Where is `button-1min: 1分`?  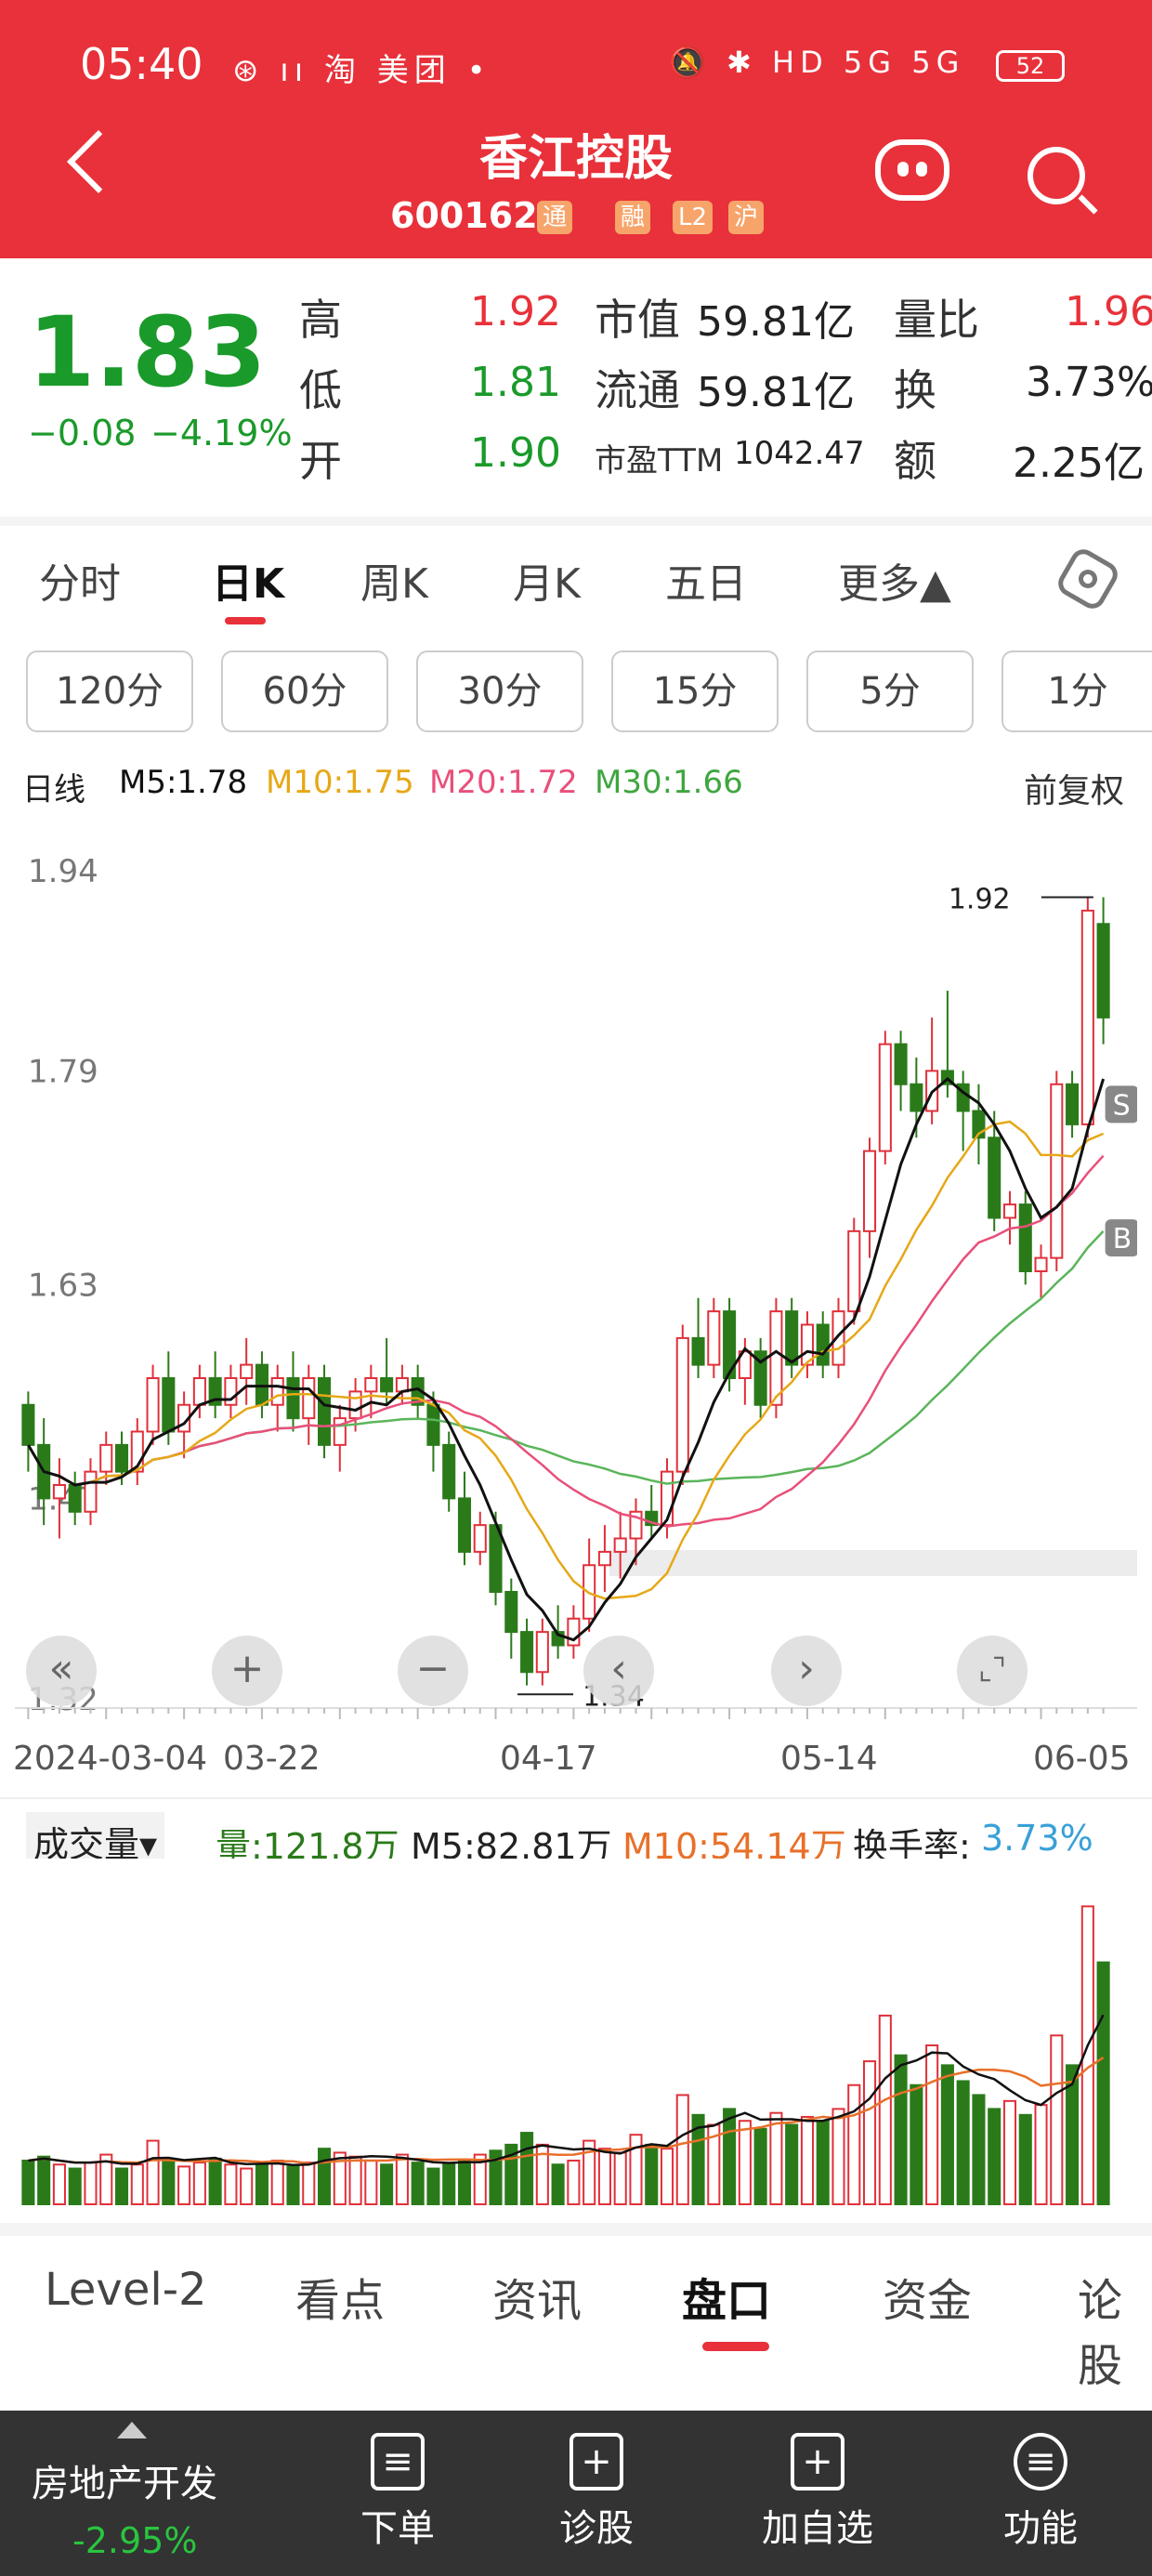
button-1min: 1分 is located at coordinates (1076, 691).